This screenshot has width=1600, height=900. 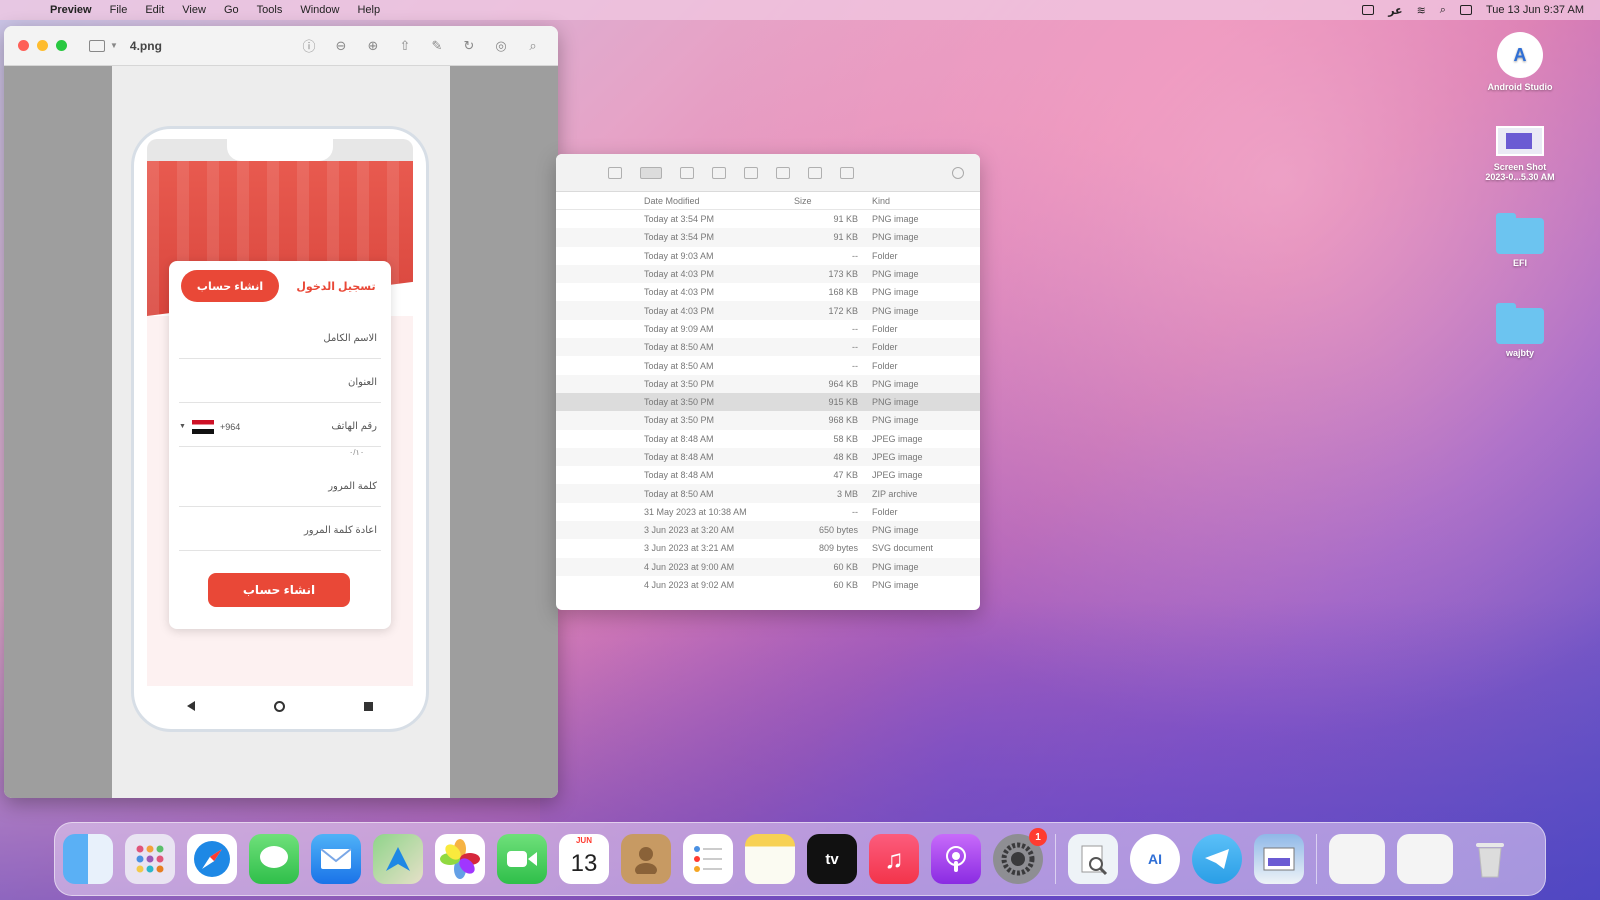 What do you see at coordinates (719, 172) in the screenshot?
I see `gallery-view-button` at bounding box center [719, 172].